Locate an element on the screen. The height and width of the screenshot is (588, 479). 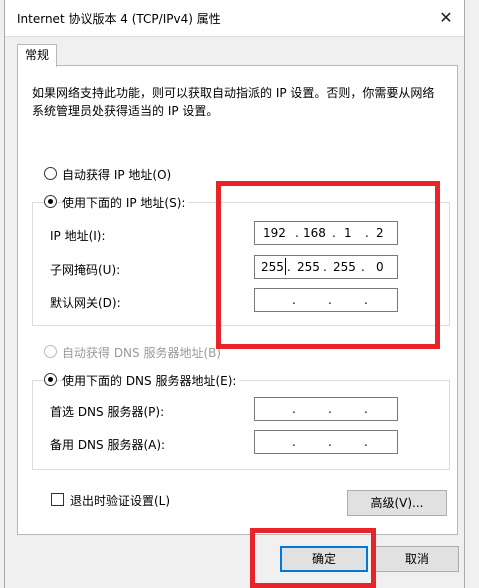
close-icon: ✕ is located at coordinates (446, 18).